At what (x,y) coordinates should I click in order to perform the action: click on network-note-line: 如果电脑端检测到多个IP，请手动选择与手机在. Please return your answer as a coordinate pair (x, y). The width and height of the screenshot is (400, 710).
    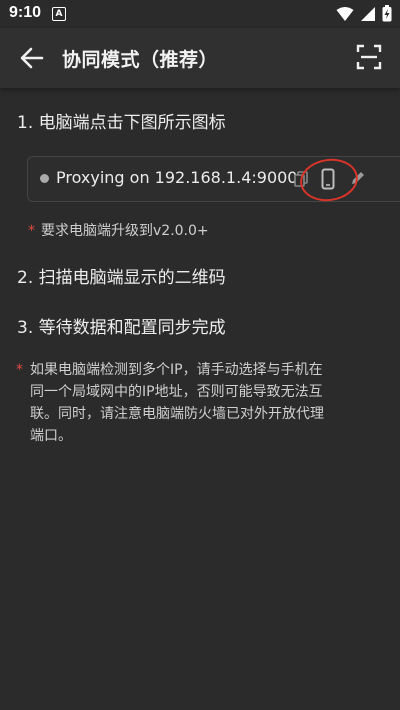
    Looking at the image, I should click on (176, 370).